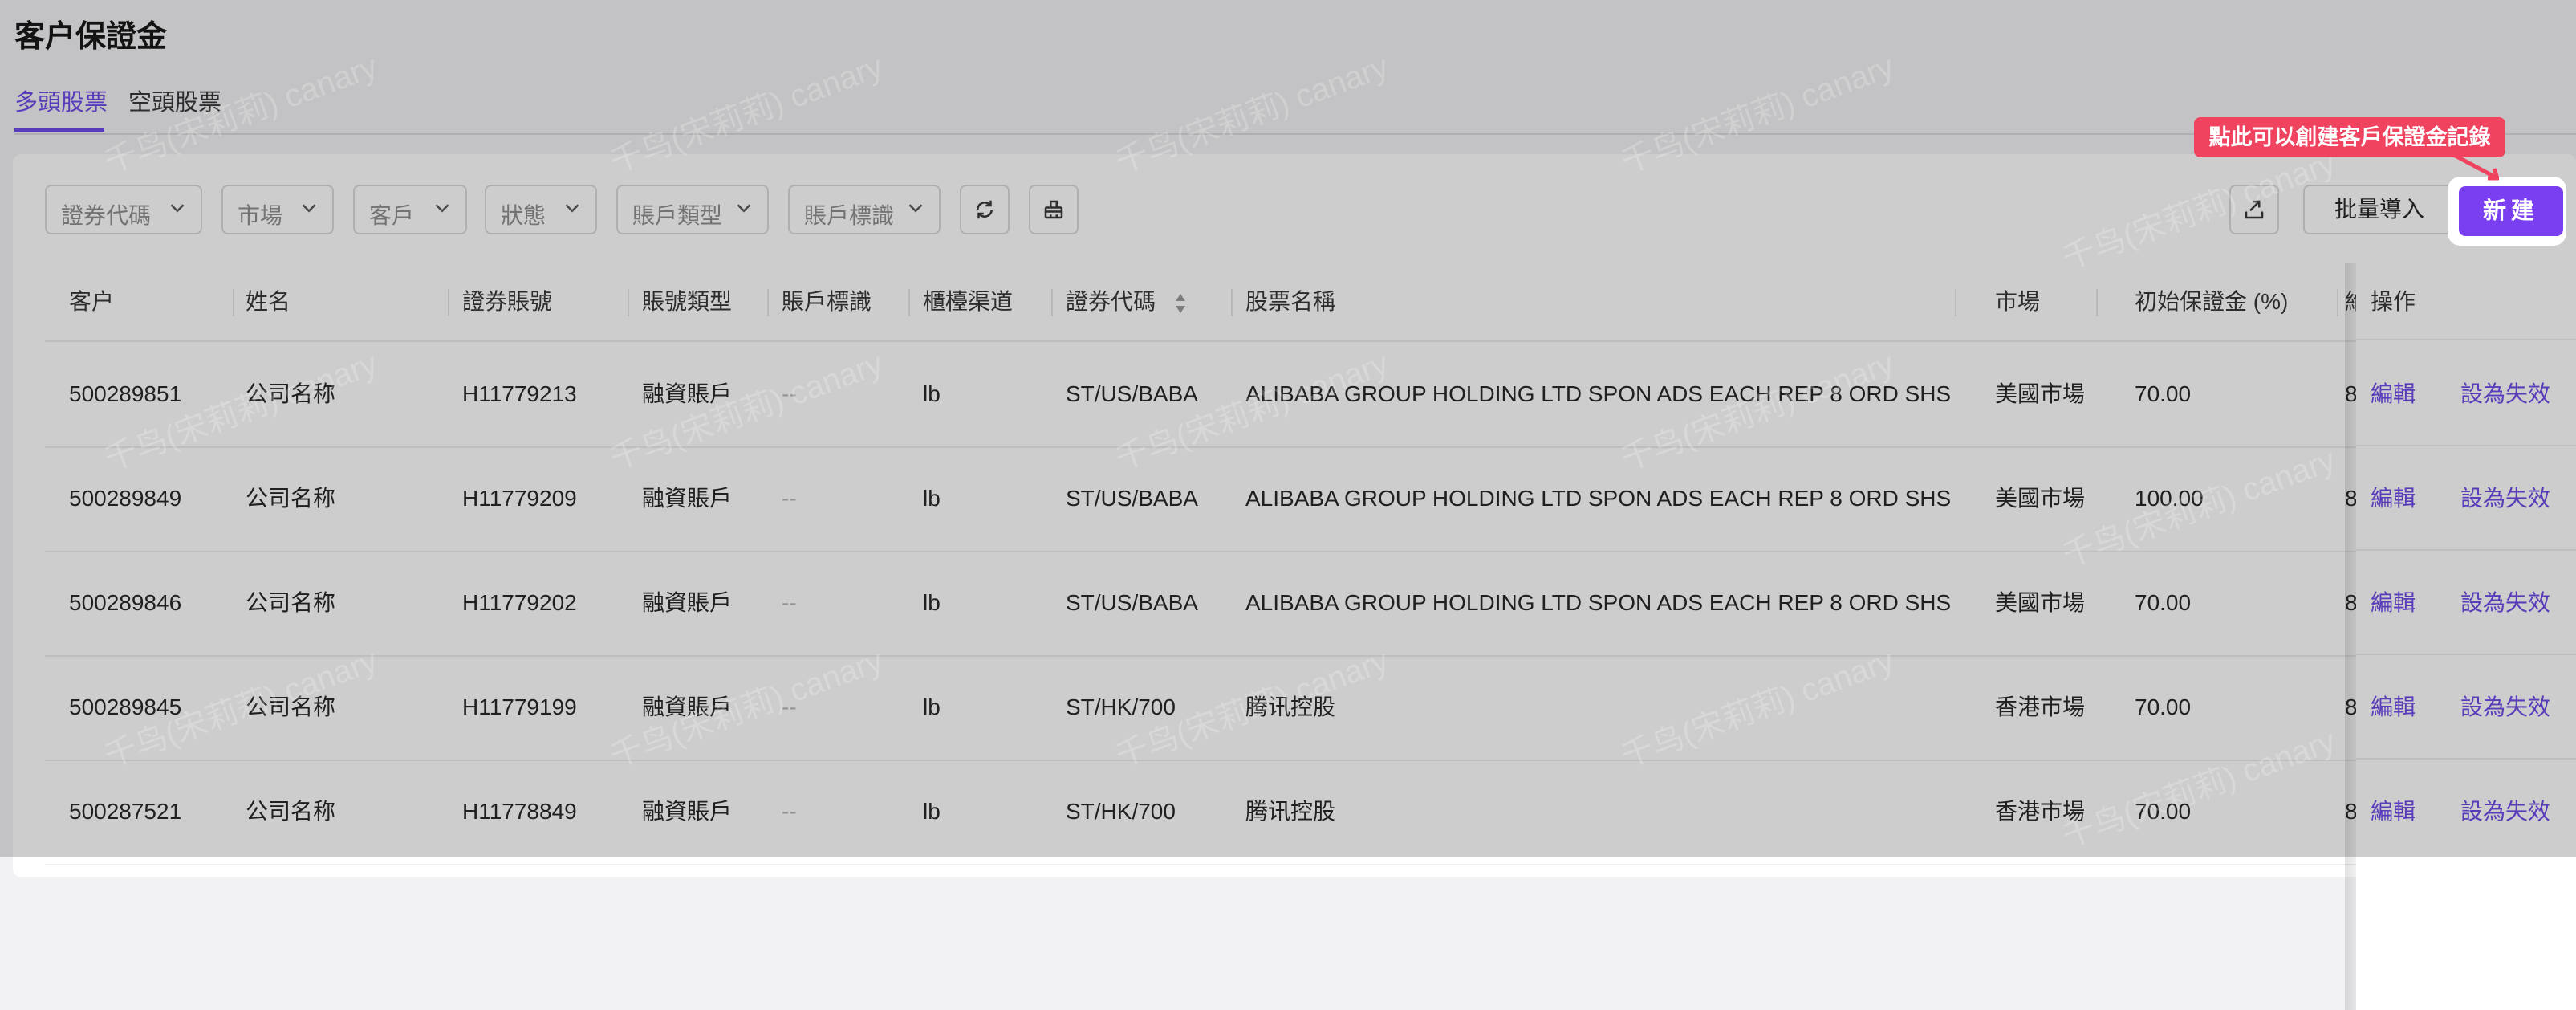  What do you see at coordinates (91, 37) in the screenshot?
I see `page-title: 客户保證金` at bounding box center [91, 37].